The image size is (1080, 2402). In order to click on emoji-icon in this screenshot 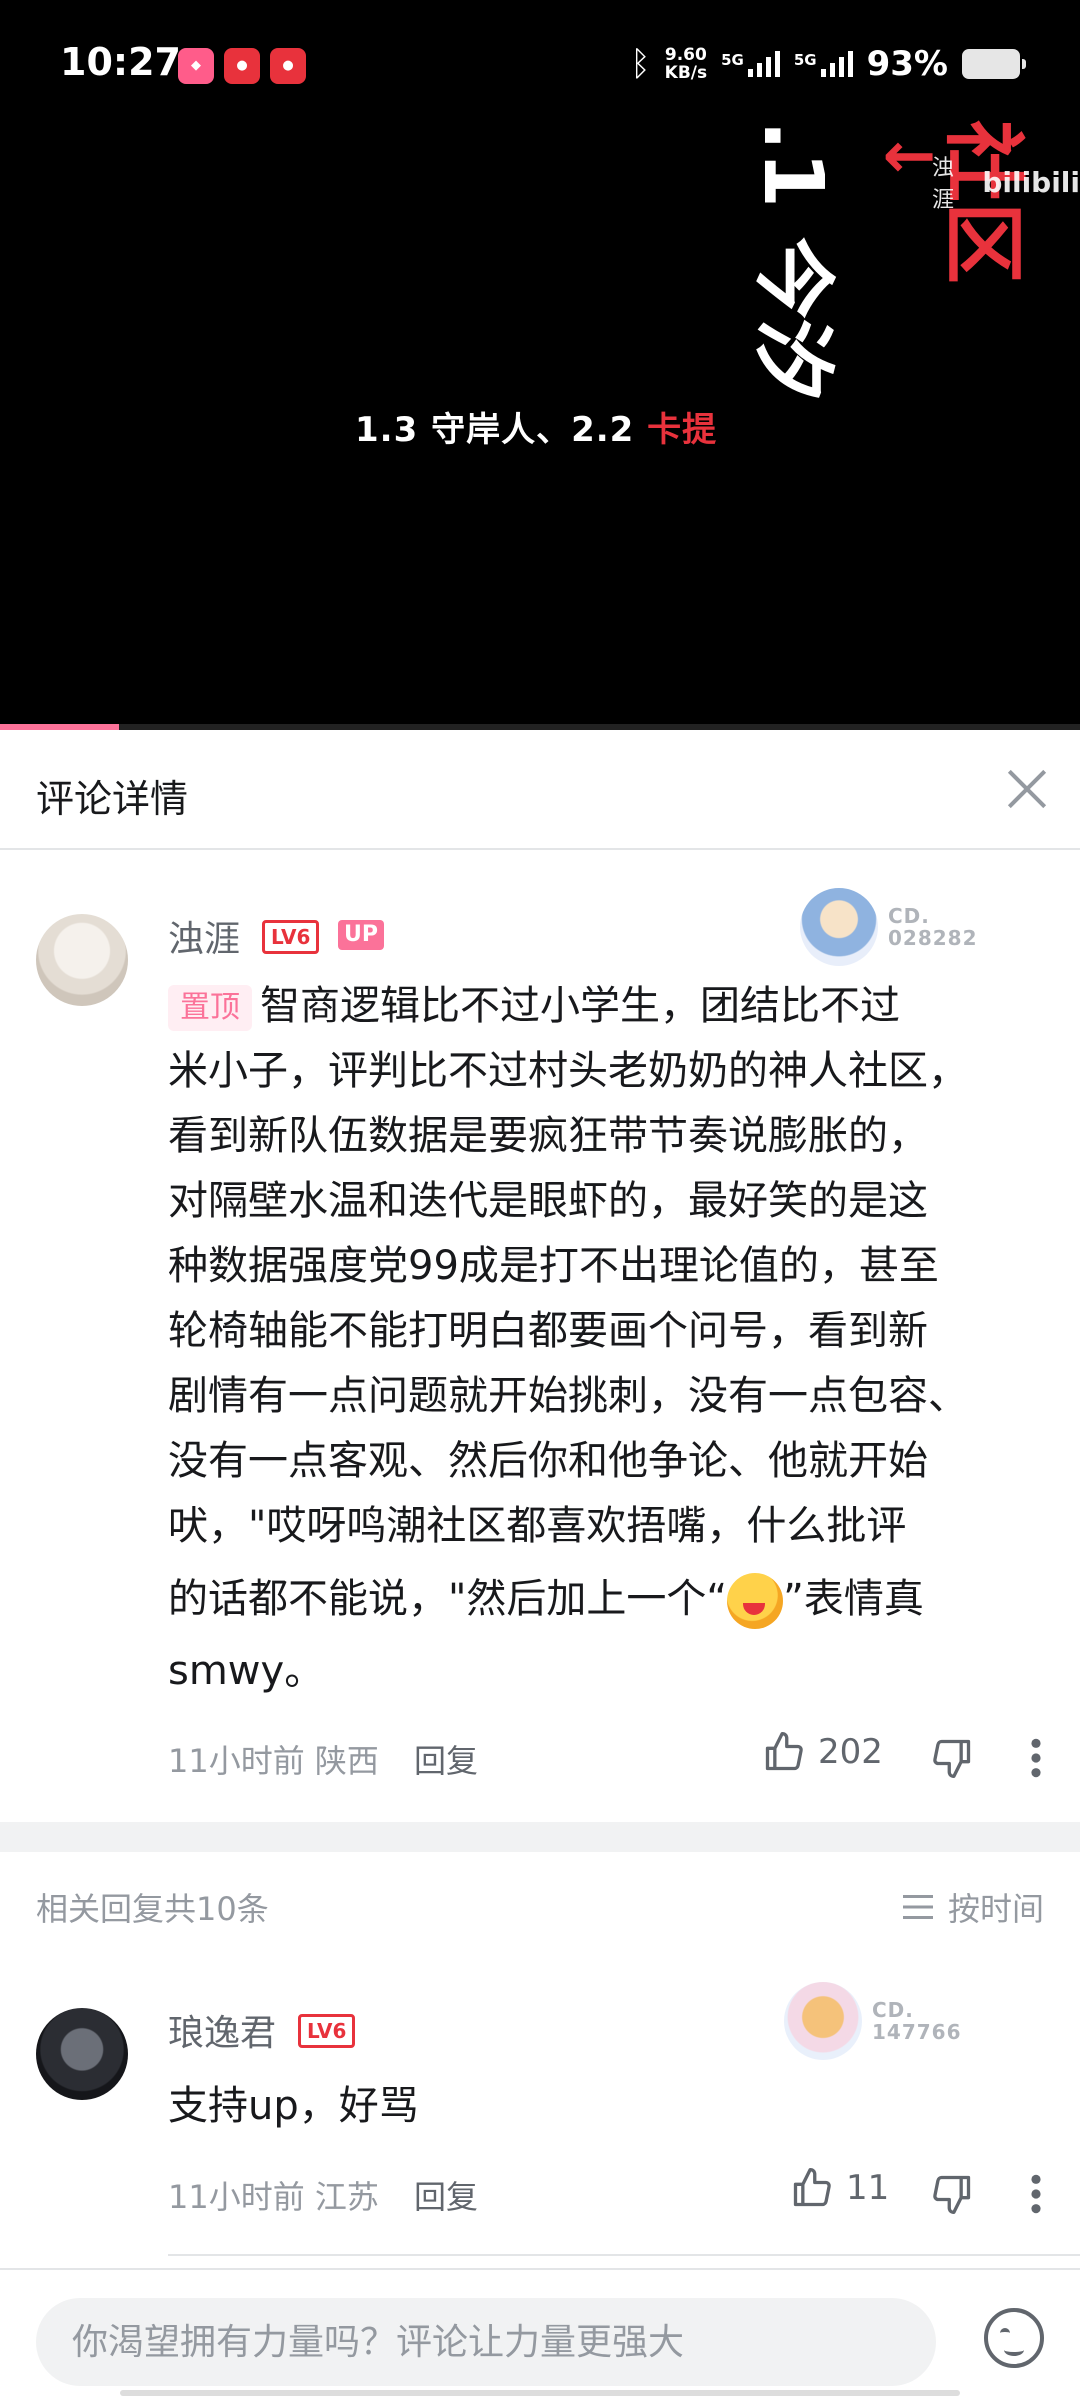, I will do `click(1014, 2338)`.